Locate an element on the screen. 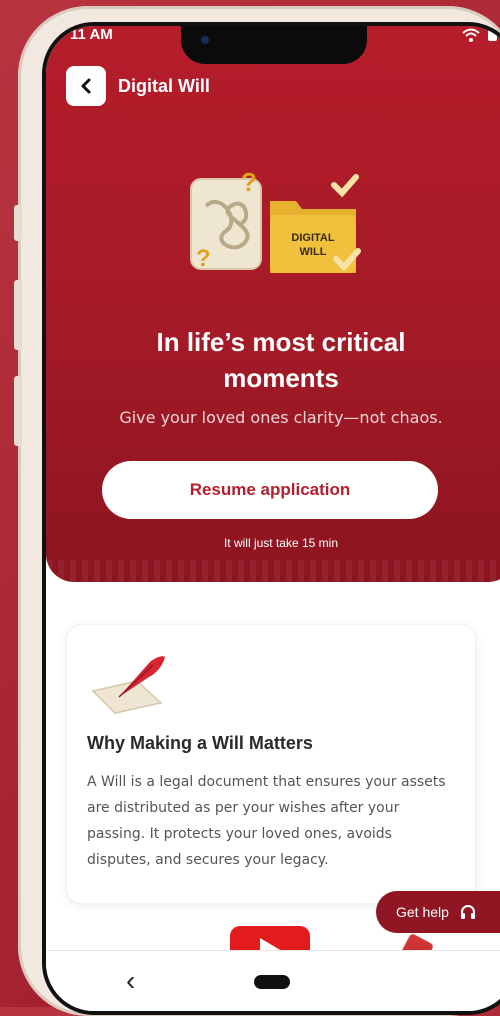  hero-headline-line2: moments is located at coordinates (281, 378).